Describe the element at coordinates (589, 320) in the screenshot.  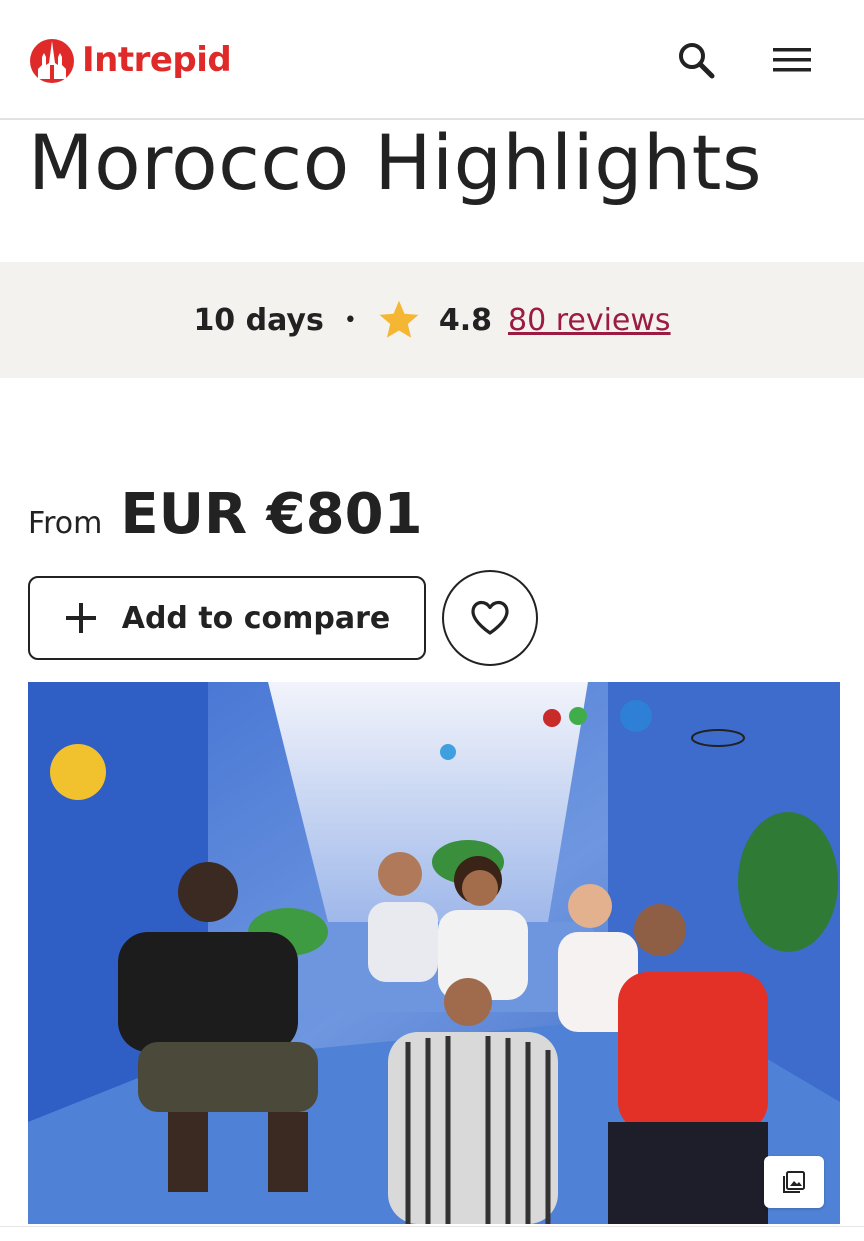
I see `reviews-link: 80 reviews` at that location.